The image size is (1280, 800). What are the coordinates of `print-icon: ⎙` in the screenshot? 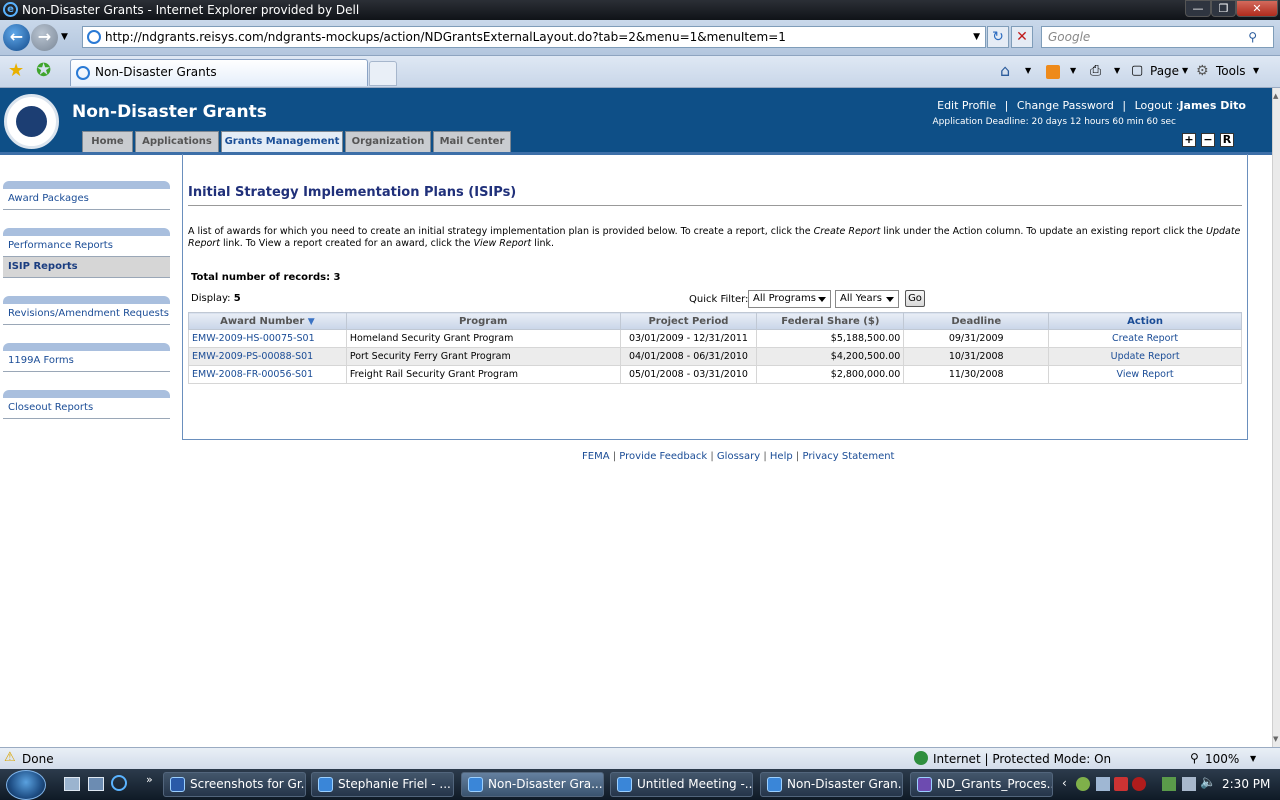 It's located at (1095, 71).